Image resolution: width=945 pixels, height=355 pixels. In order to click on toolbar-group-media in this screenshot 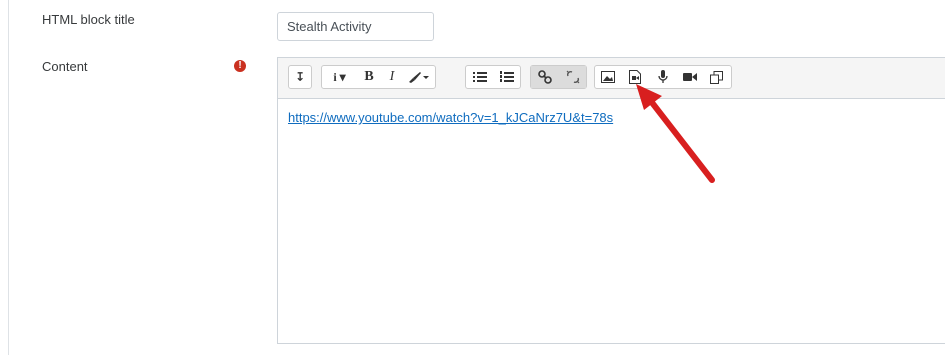, I will do `click(663, 77)`.